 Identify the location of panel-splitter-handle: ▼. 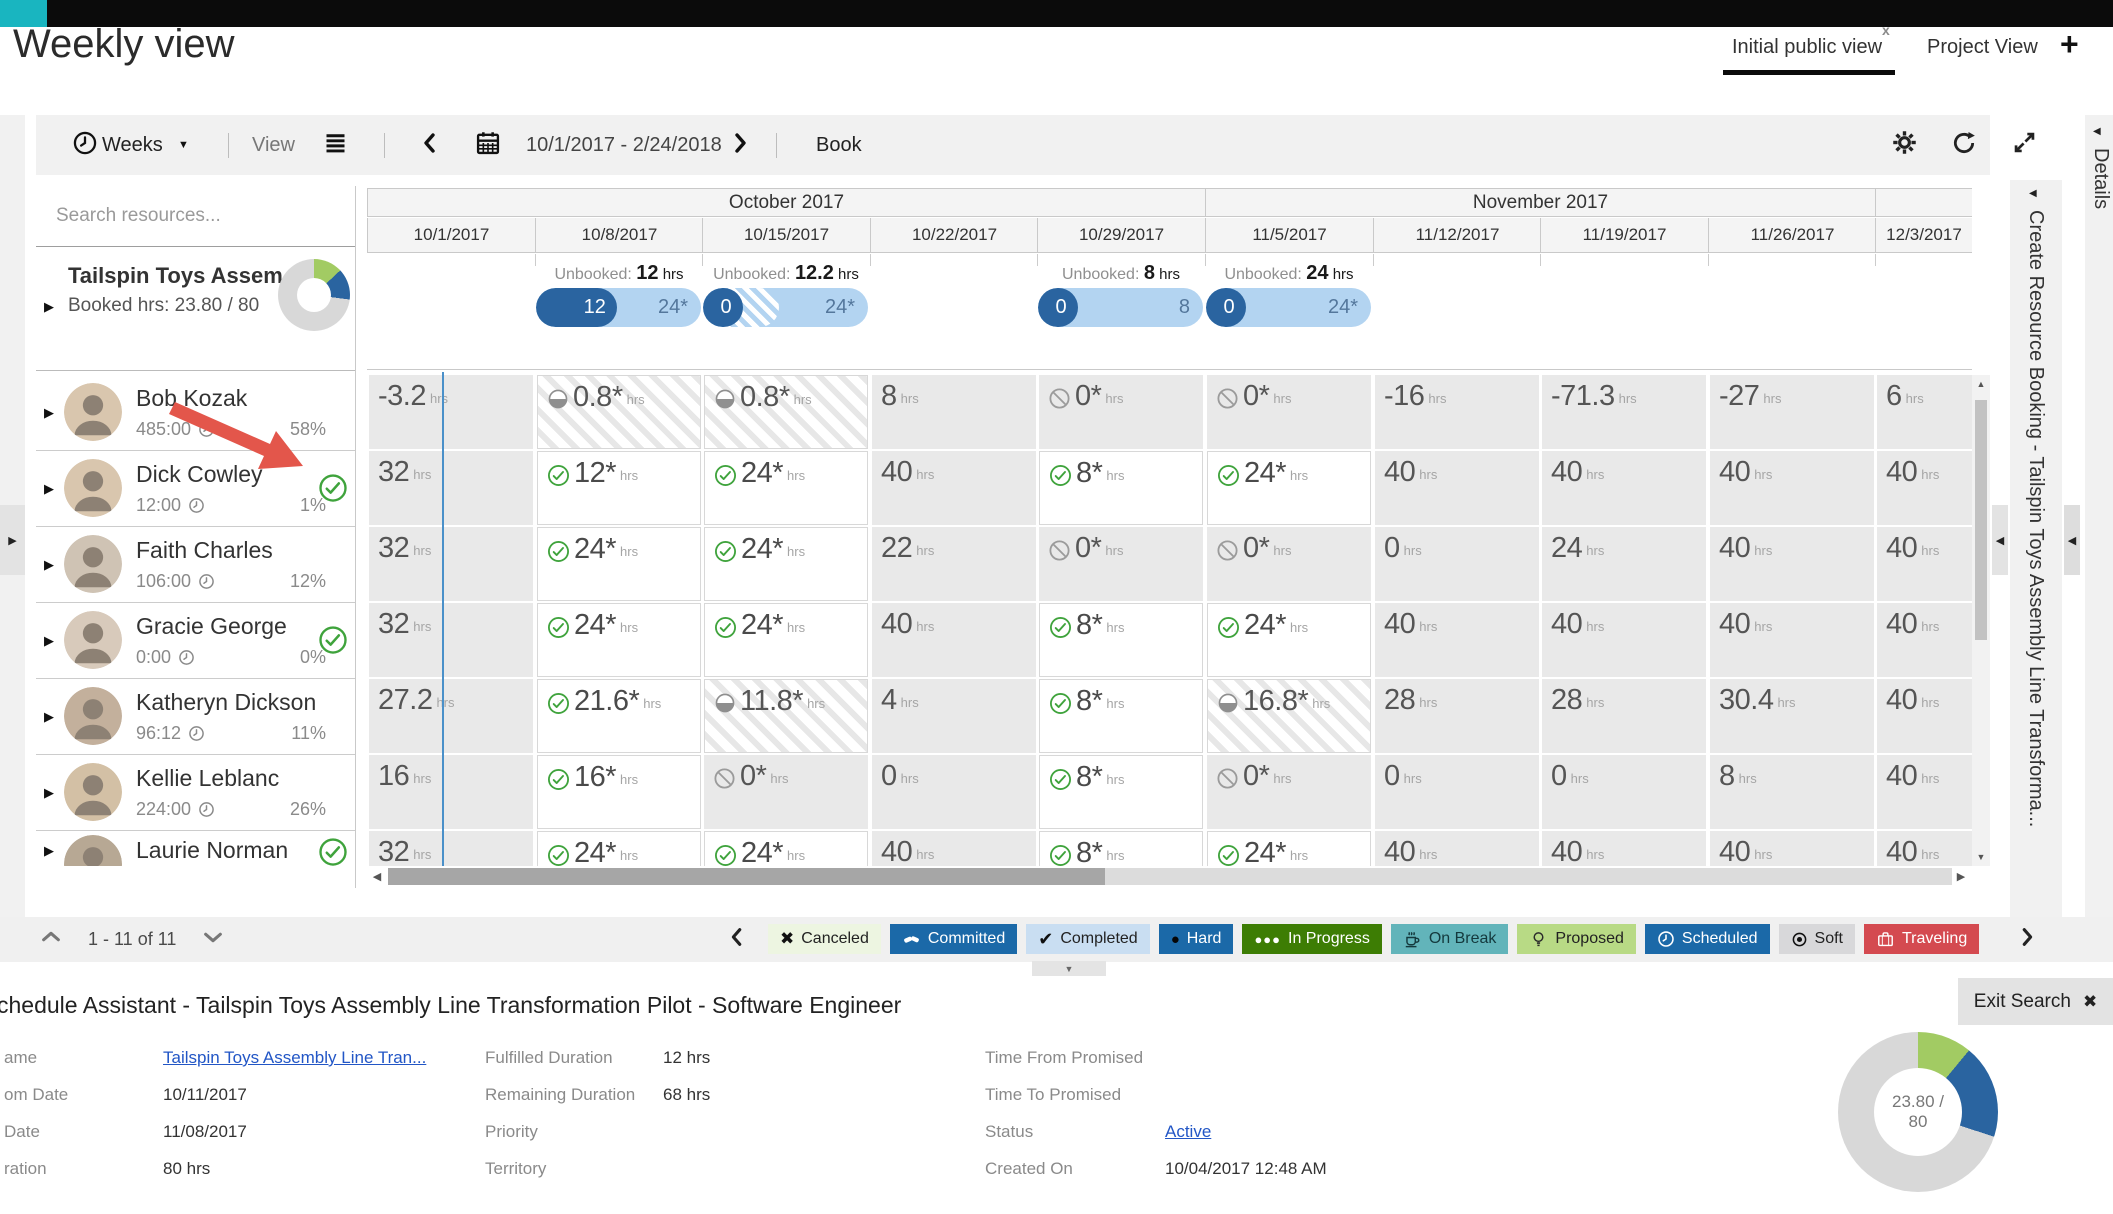
(1069, 968).